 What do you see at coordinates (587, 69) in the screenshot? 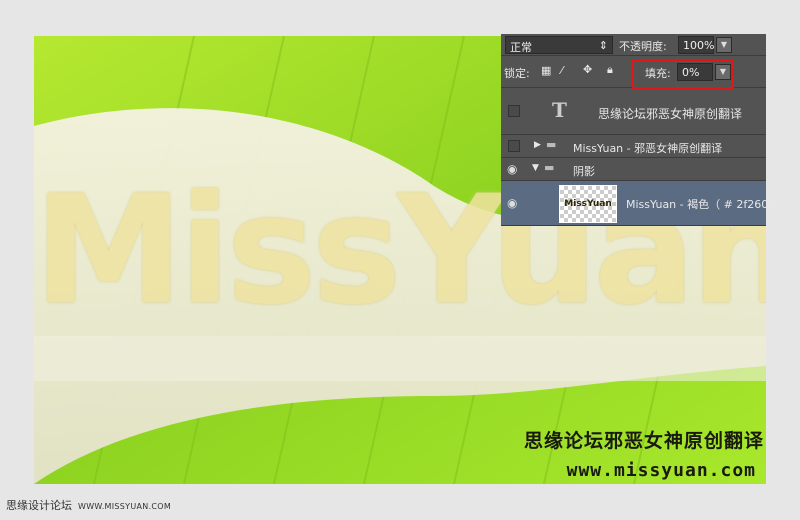
I see `lock-move-icon: ✥` at bounding box center [587, 69].